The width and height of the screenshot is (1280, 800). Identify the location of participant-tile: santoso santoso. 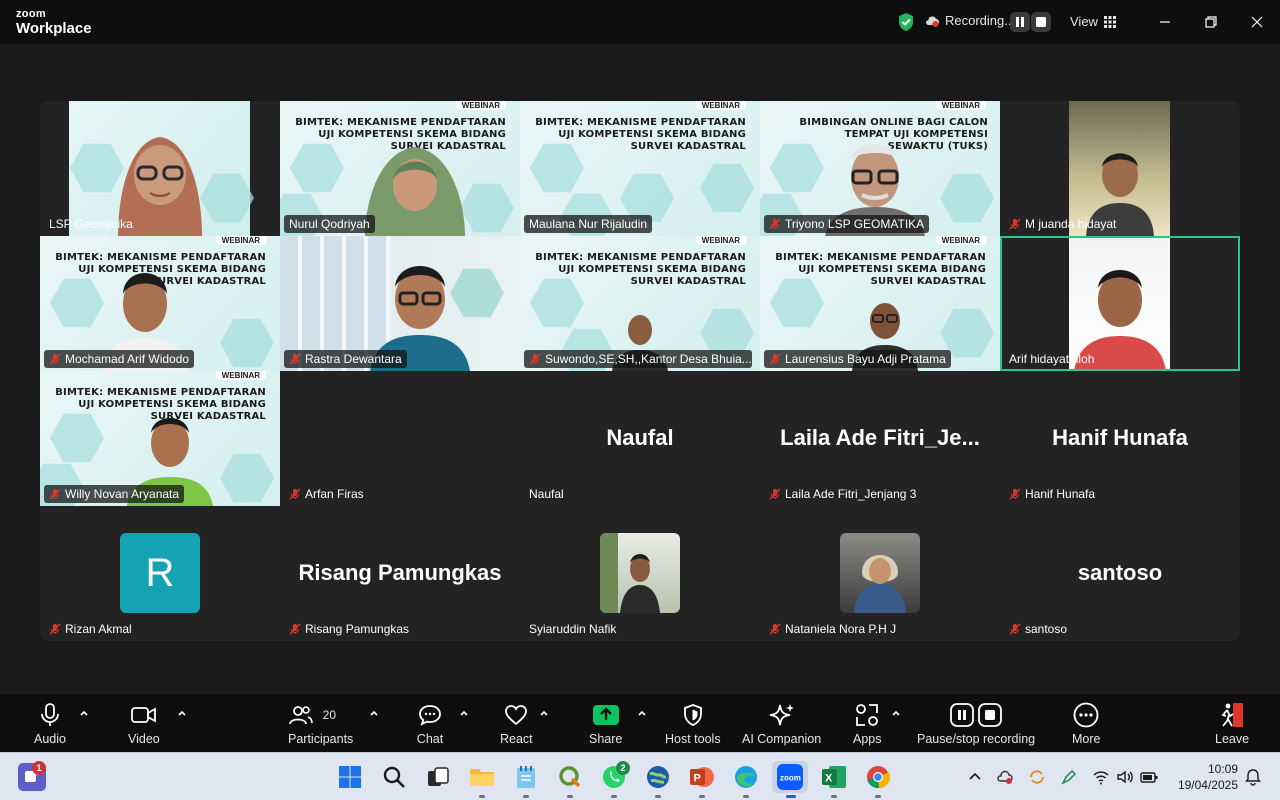
(1120, 573).